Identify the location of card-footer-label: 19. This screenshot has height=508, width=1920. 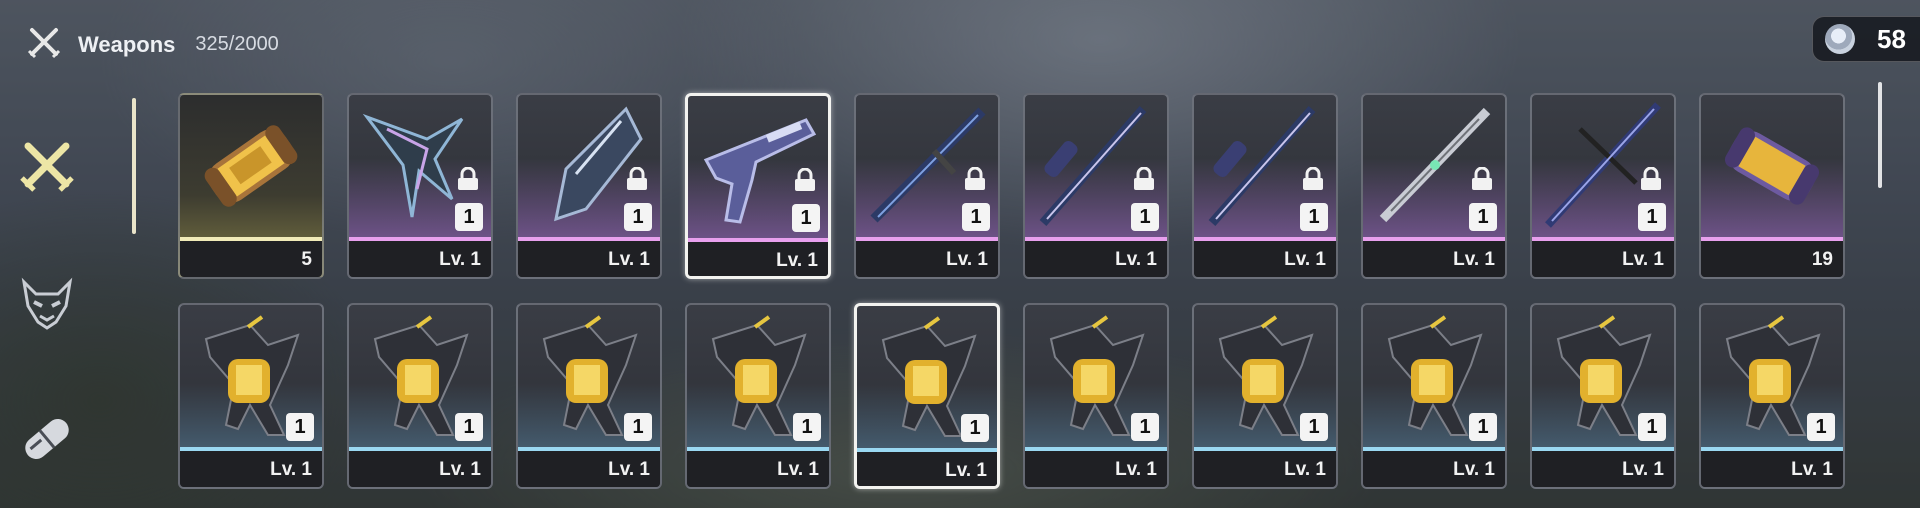
(1772, 259).